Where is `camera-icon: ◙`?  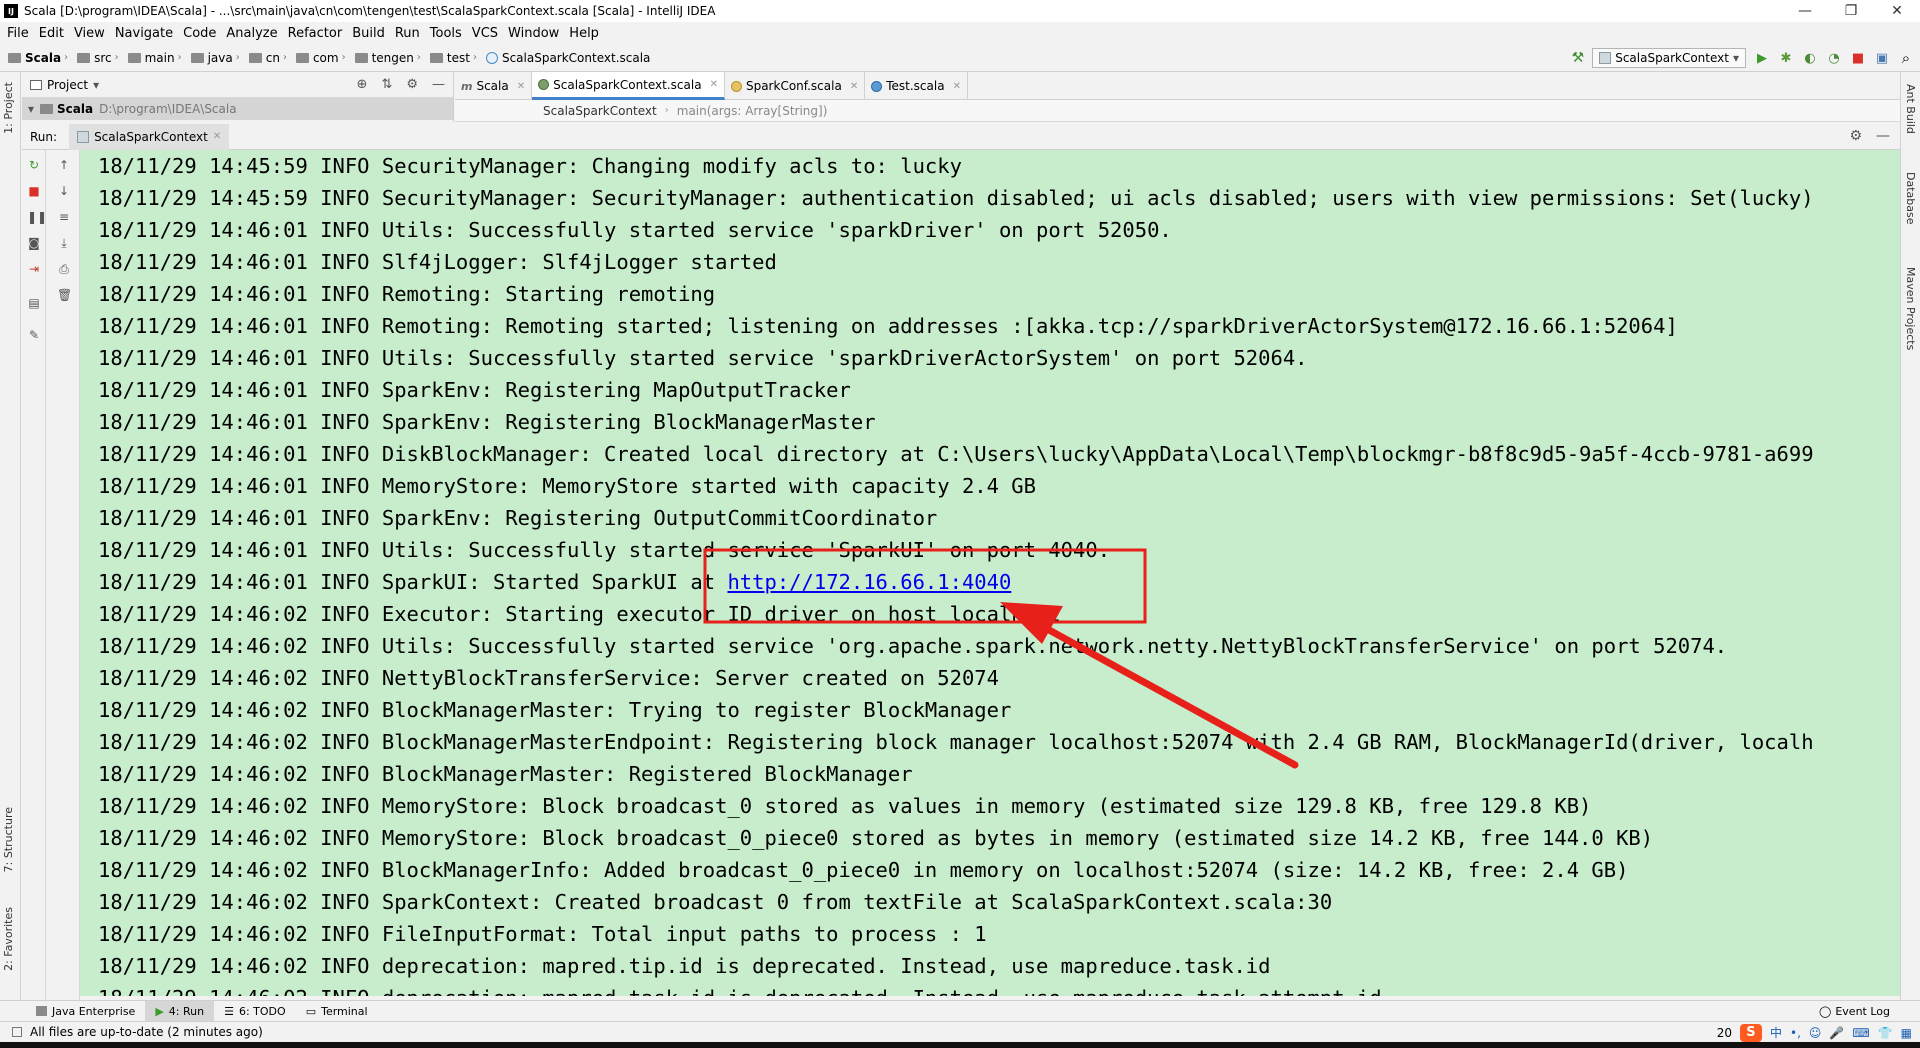 camera-icon: ◙ is located at coordinates (34, 243).